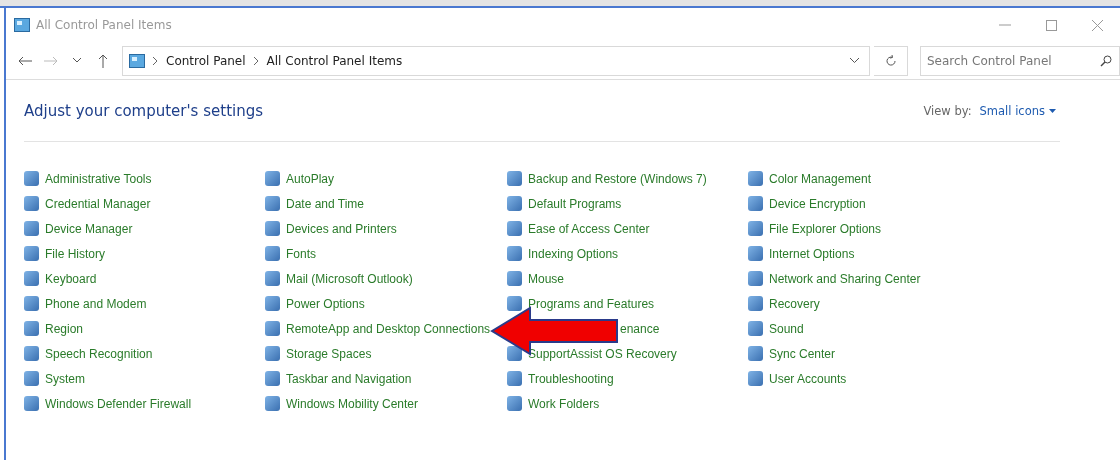 The image size is (1120, 460). What do you see at coordinates (776, 328) in the screenshot?
I see `control-panel-link: Sound` at bounding box center [776, 328].